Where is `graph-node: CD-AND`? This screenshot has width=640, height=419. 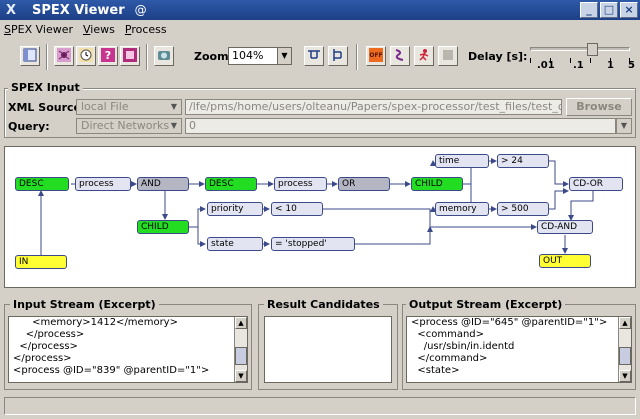
graph-node: CD-AND is located at coordinates (565, 227).